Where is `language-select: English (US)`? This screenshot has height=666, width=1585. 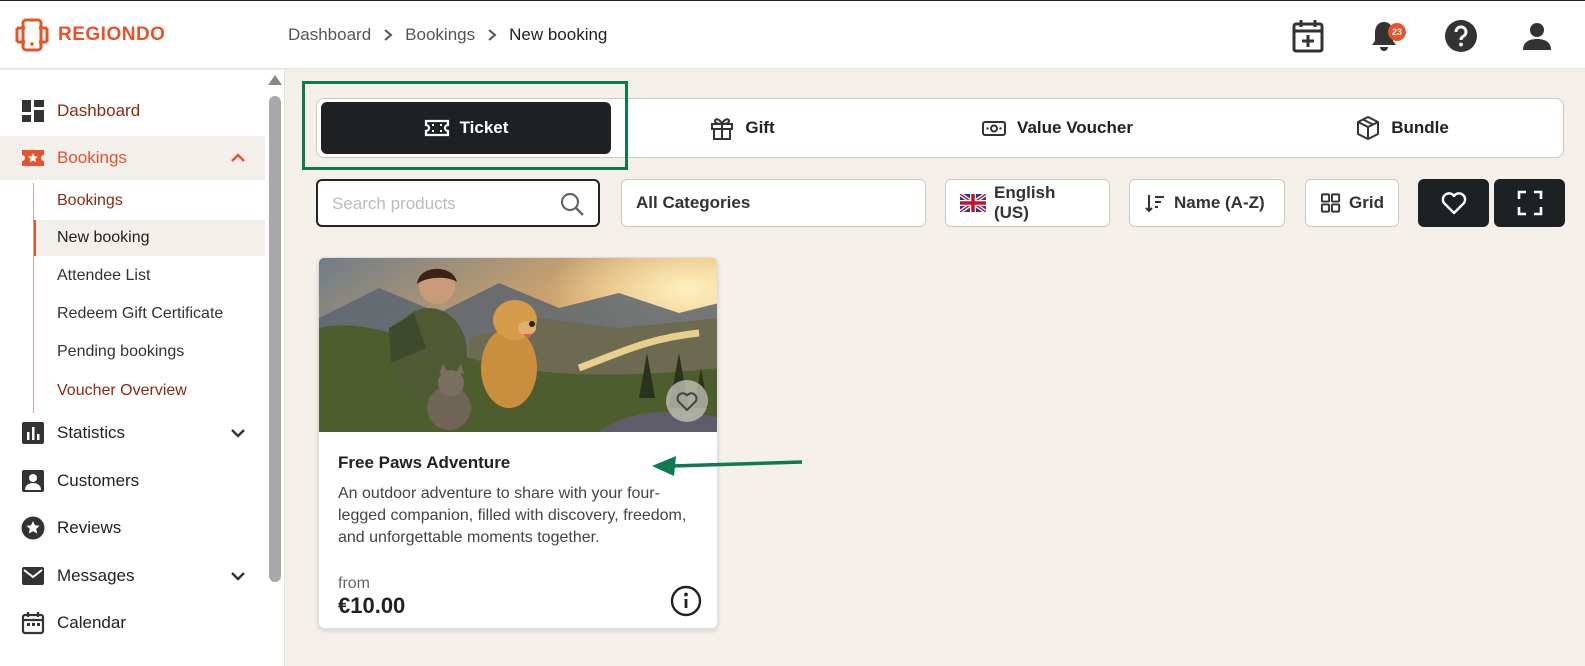
language-select: English (US) is located at coordinates (1027, 203).